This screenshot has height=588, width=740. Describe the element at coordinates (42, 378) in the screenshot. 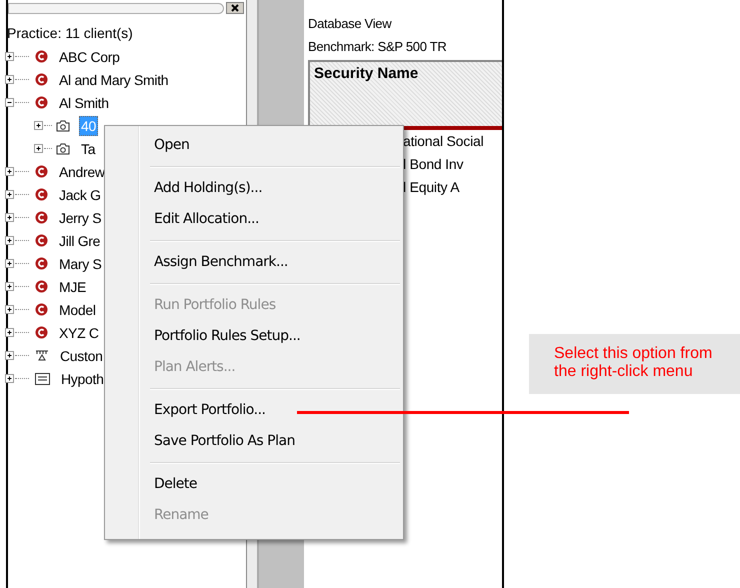

I see `list-icon` at that location.